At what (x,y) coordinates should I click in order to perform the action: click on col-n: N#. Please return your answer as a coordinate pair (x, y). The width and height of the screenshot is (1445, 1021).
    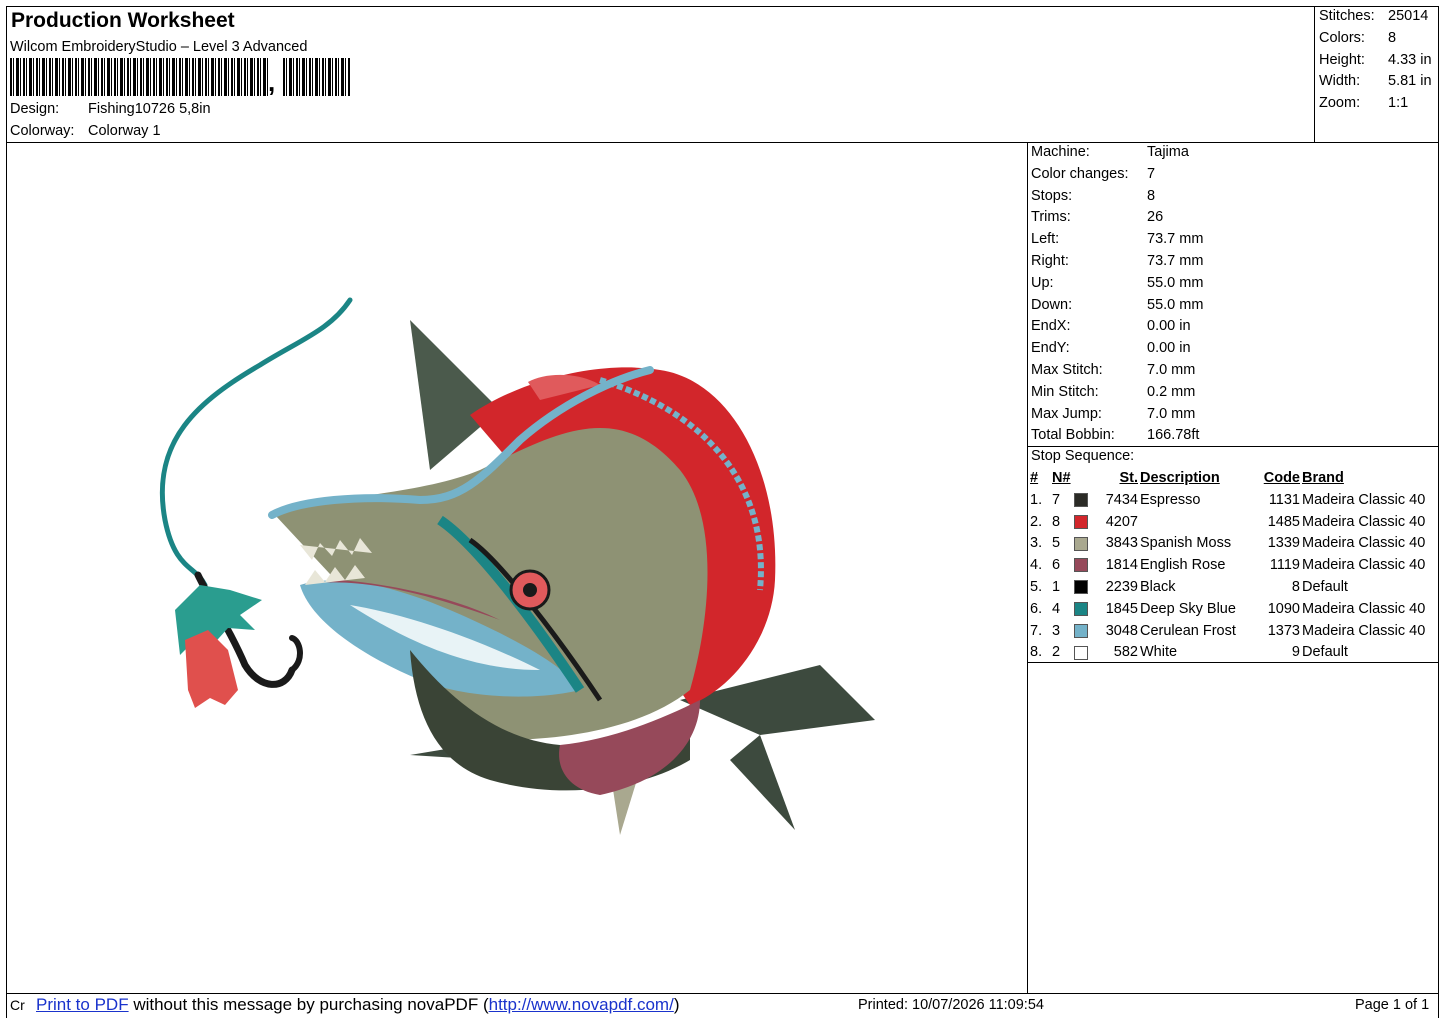
    Looking at the image, I should click on (1061, 478).